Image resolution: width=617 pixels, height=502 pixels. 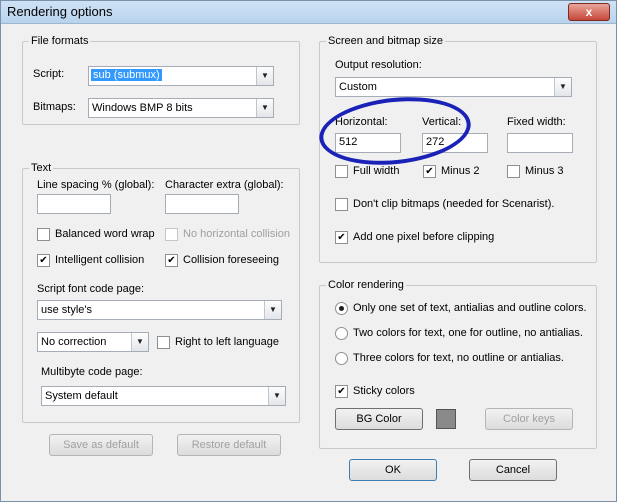 I want to click on minus2-label: Minus 2, so click(x=460, y=171).